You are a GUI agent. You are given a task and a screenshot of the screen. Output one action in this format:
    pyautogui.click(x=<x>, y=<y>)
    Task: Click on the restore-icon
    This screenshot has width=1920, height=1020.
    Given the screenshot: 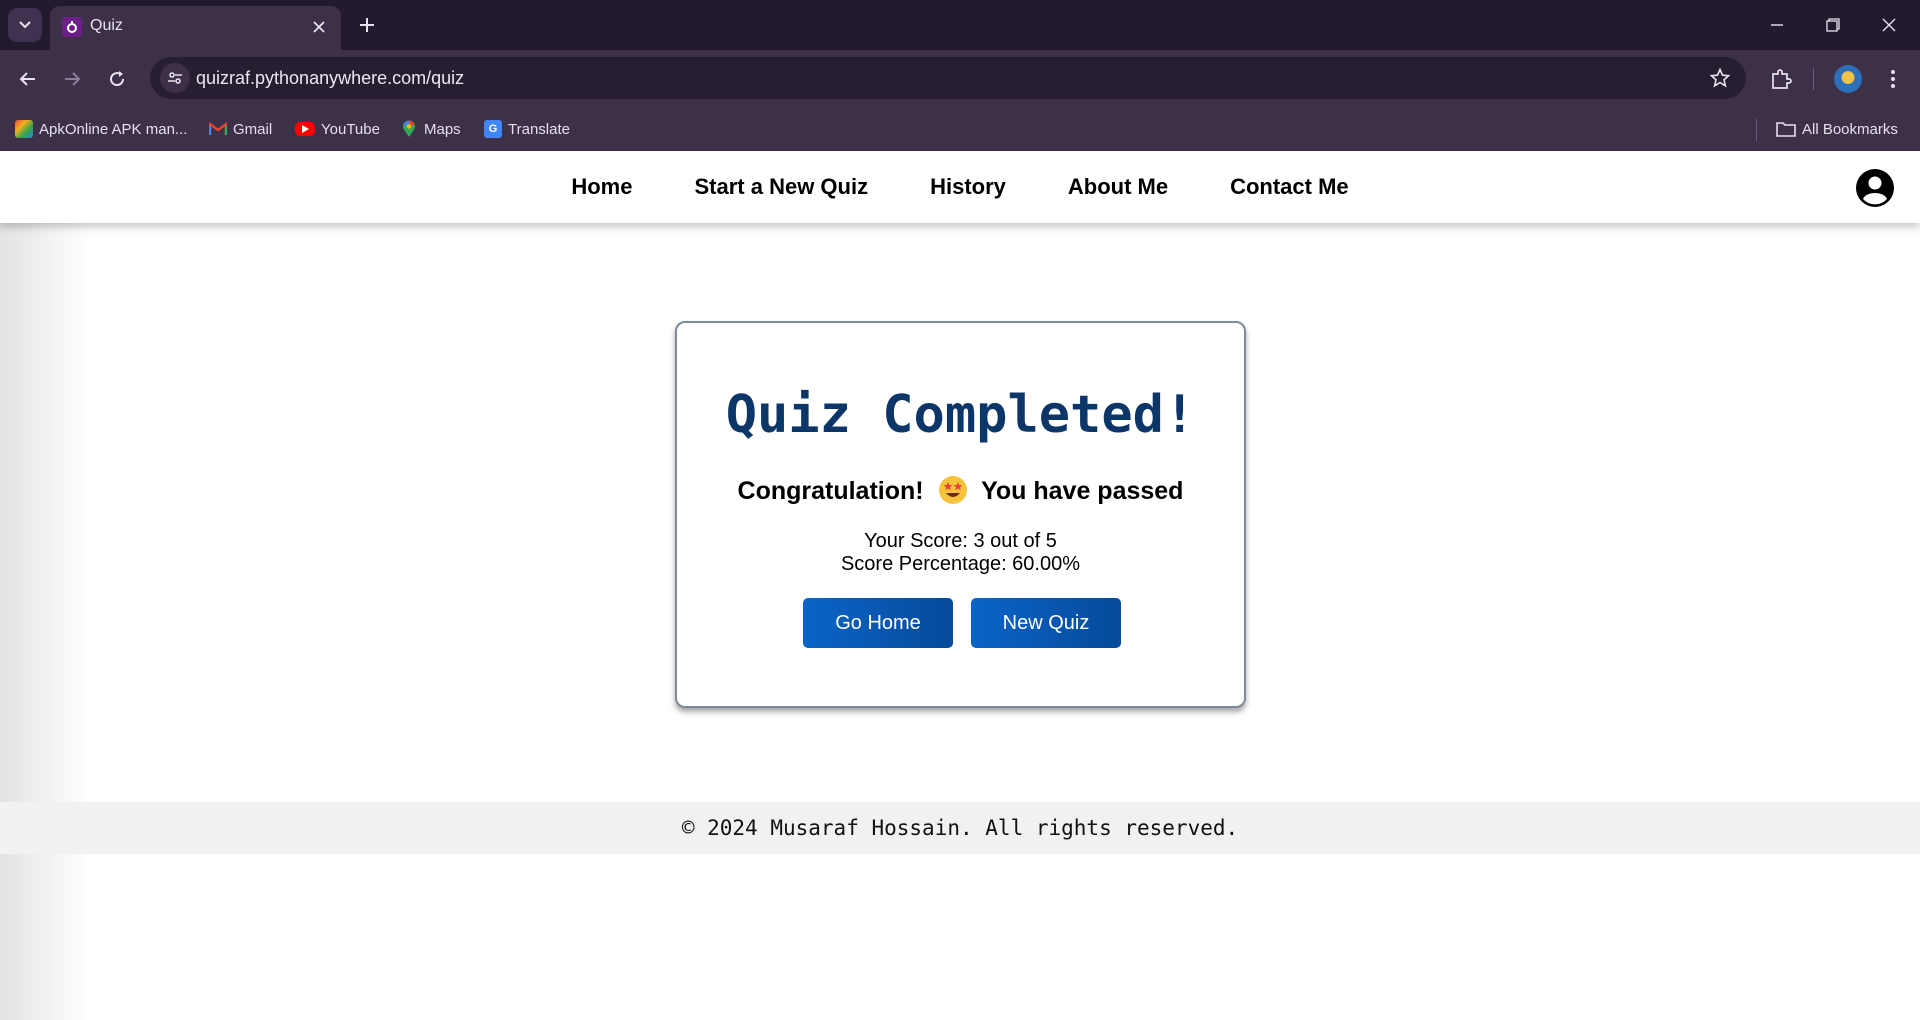 What is the action you would take?
    pyautogui.click(x=1833, y=25)
    